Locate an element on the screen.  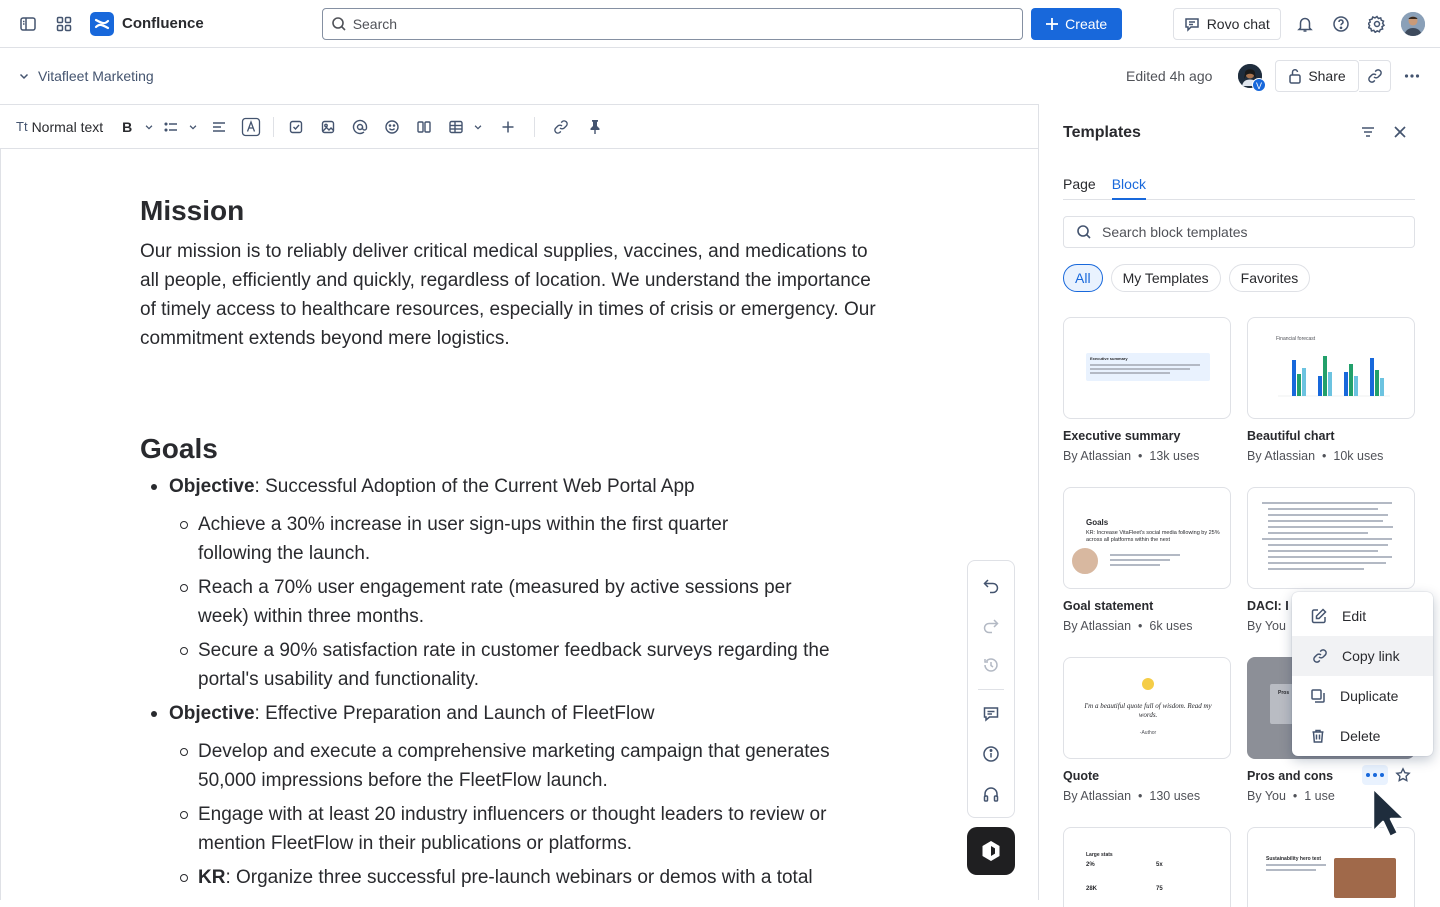
align-left-icon is located at coordinates (219, 127).